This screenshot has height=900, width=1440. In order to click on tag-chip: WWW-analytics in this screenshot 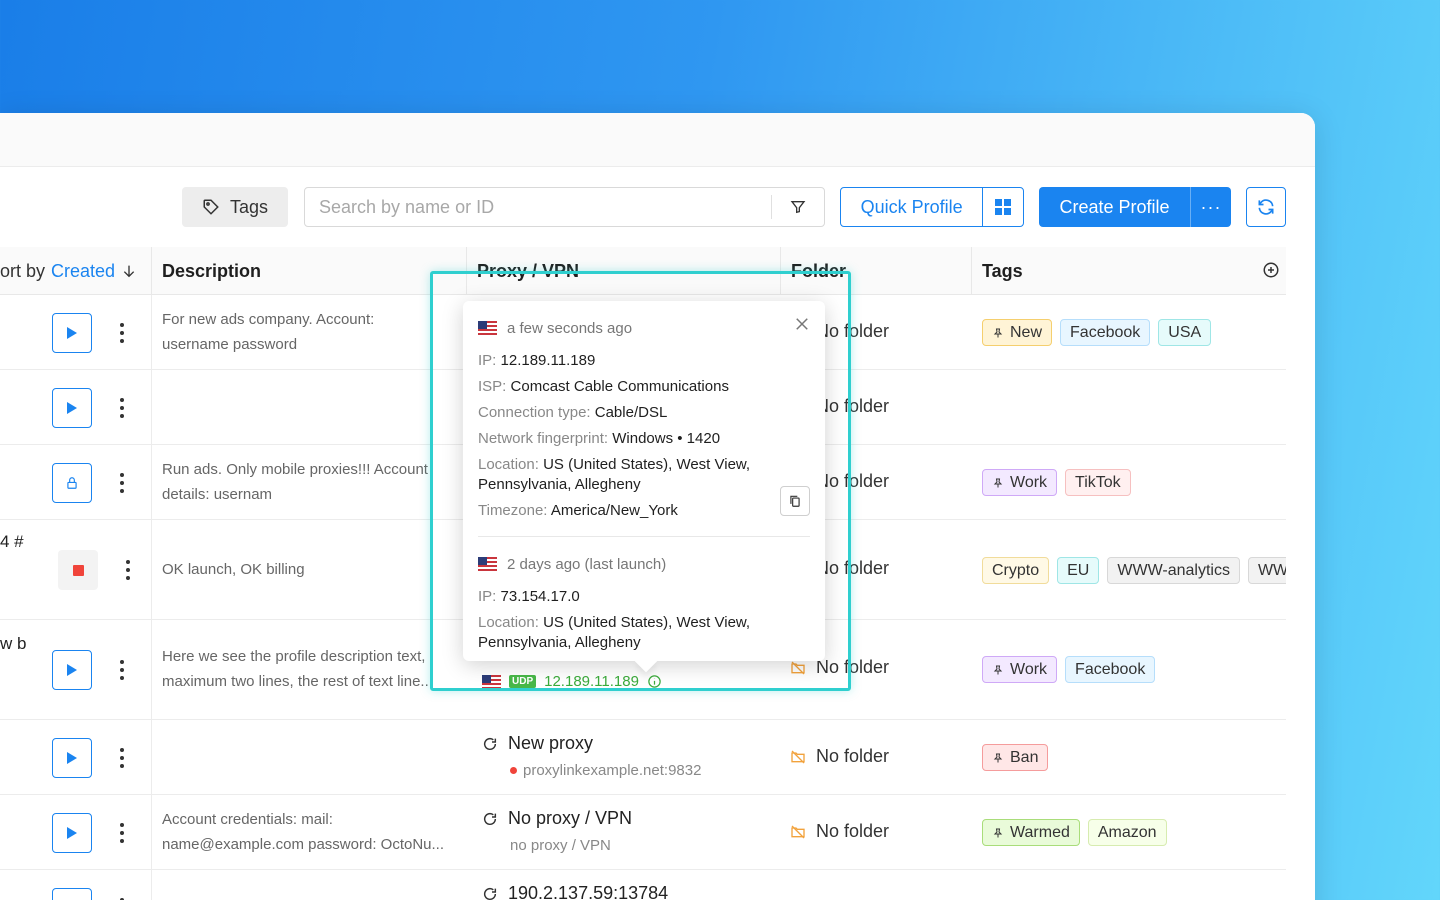, I will do `click(1173, 570)`.